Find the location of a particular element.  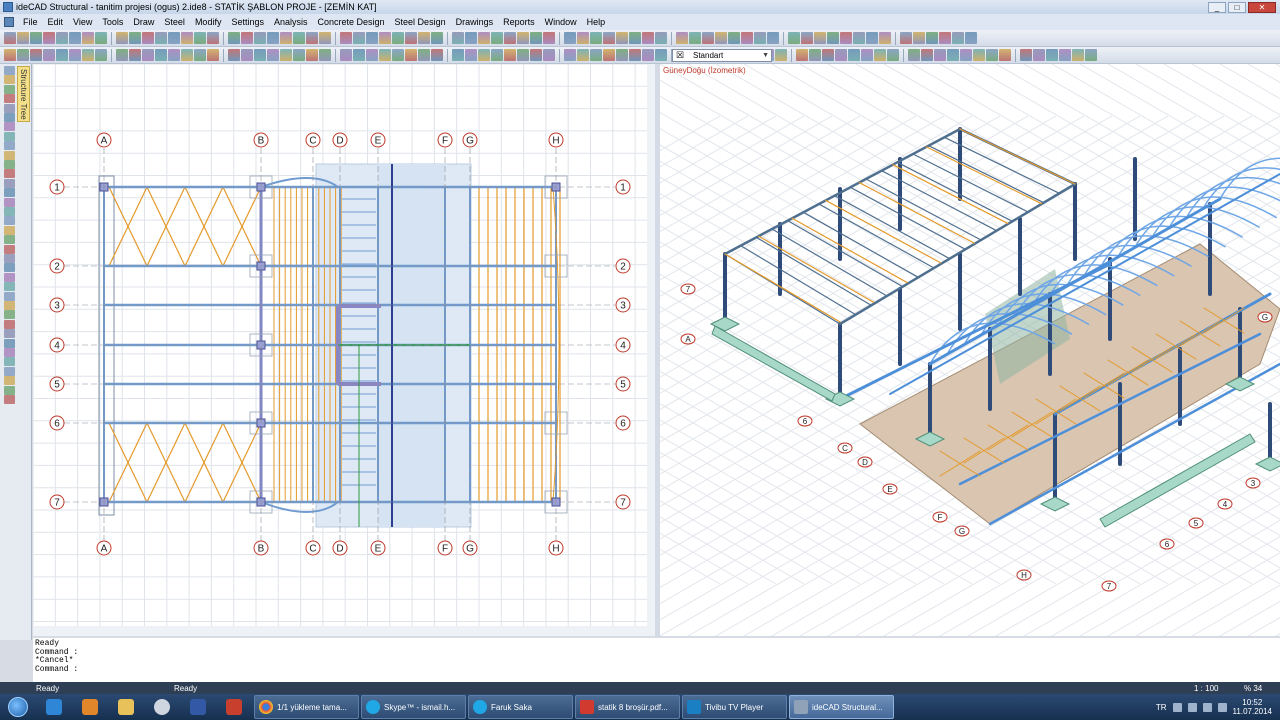

clock: 10:52 11.07.2014 is located at coordinates (1252, 707).